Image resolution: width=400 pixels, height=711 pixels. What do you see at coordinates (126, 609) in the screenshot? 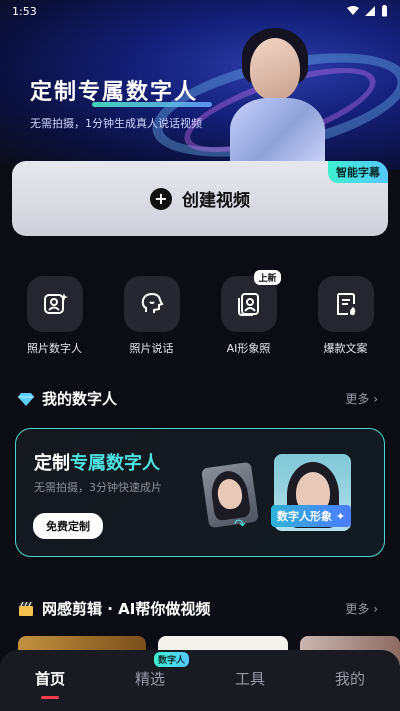
I see `editing-section-title: 网感剪辑 · AI帮你做视频` at bounding box center [126, 609].